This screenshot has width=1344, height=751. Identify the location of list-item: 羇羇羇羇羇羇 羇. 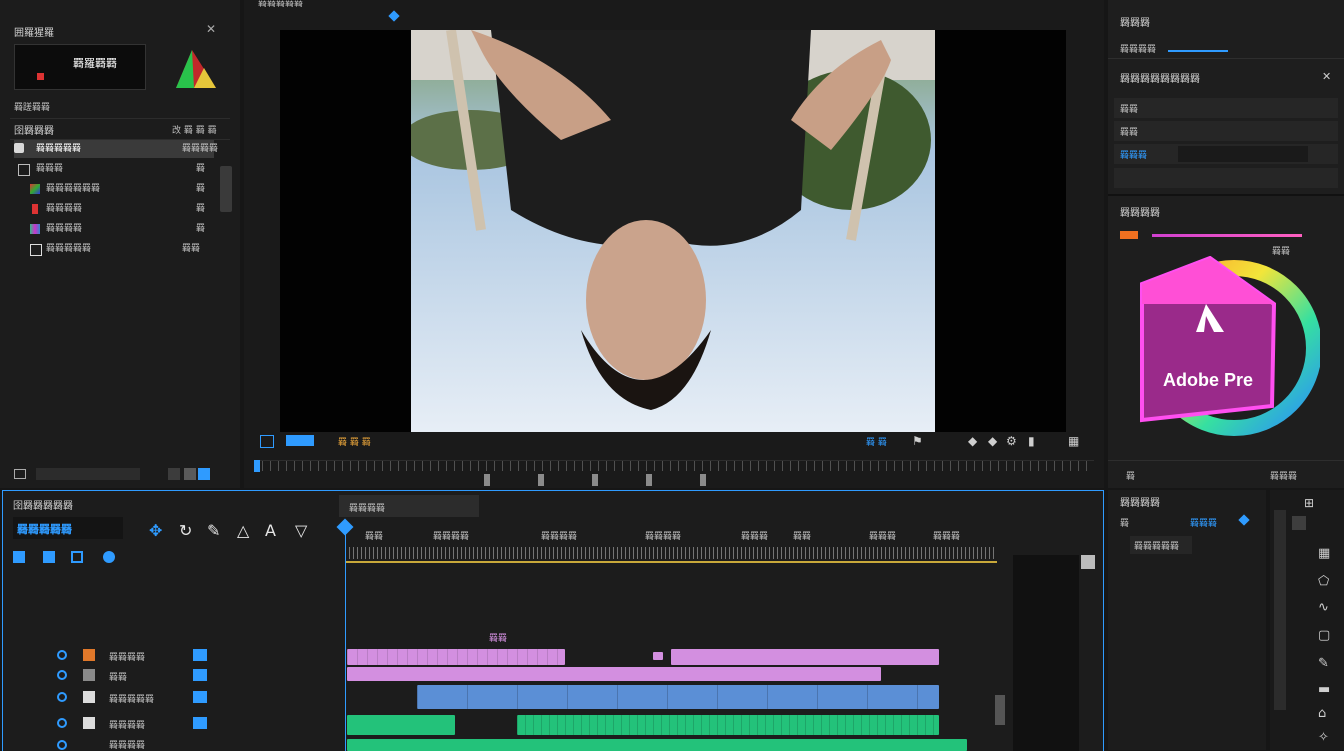
(114, 189).